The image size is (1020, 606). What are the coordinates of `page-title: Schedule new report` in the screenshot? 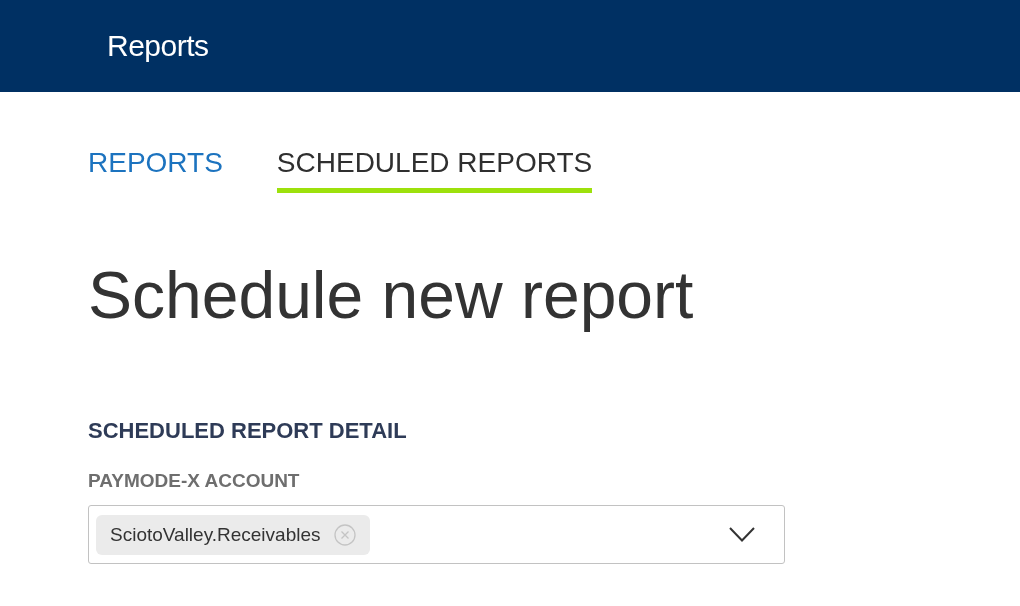 It's located at (391, 295).